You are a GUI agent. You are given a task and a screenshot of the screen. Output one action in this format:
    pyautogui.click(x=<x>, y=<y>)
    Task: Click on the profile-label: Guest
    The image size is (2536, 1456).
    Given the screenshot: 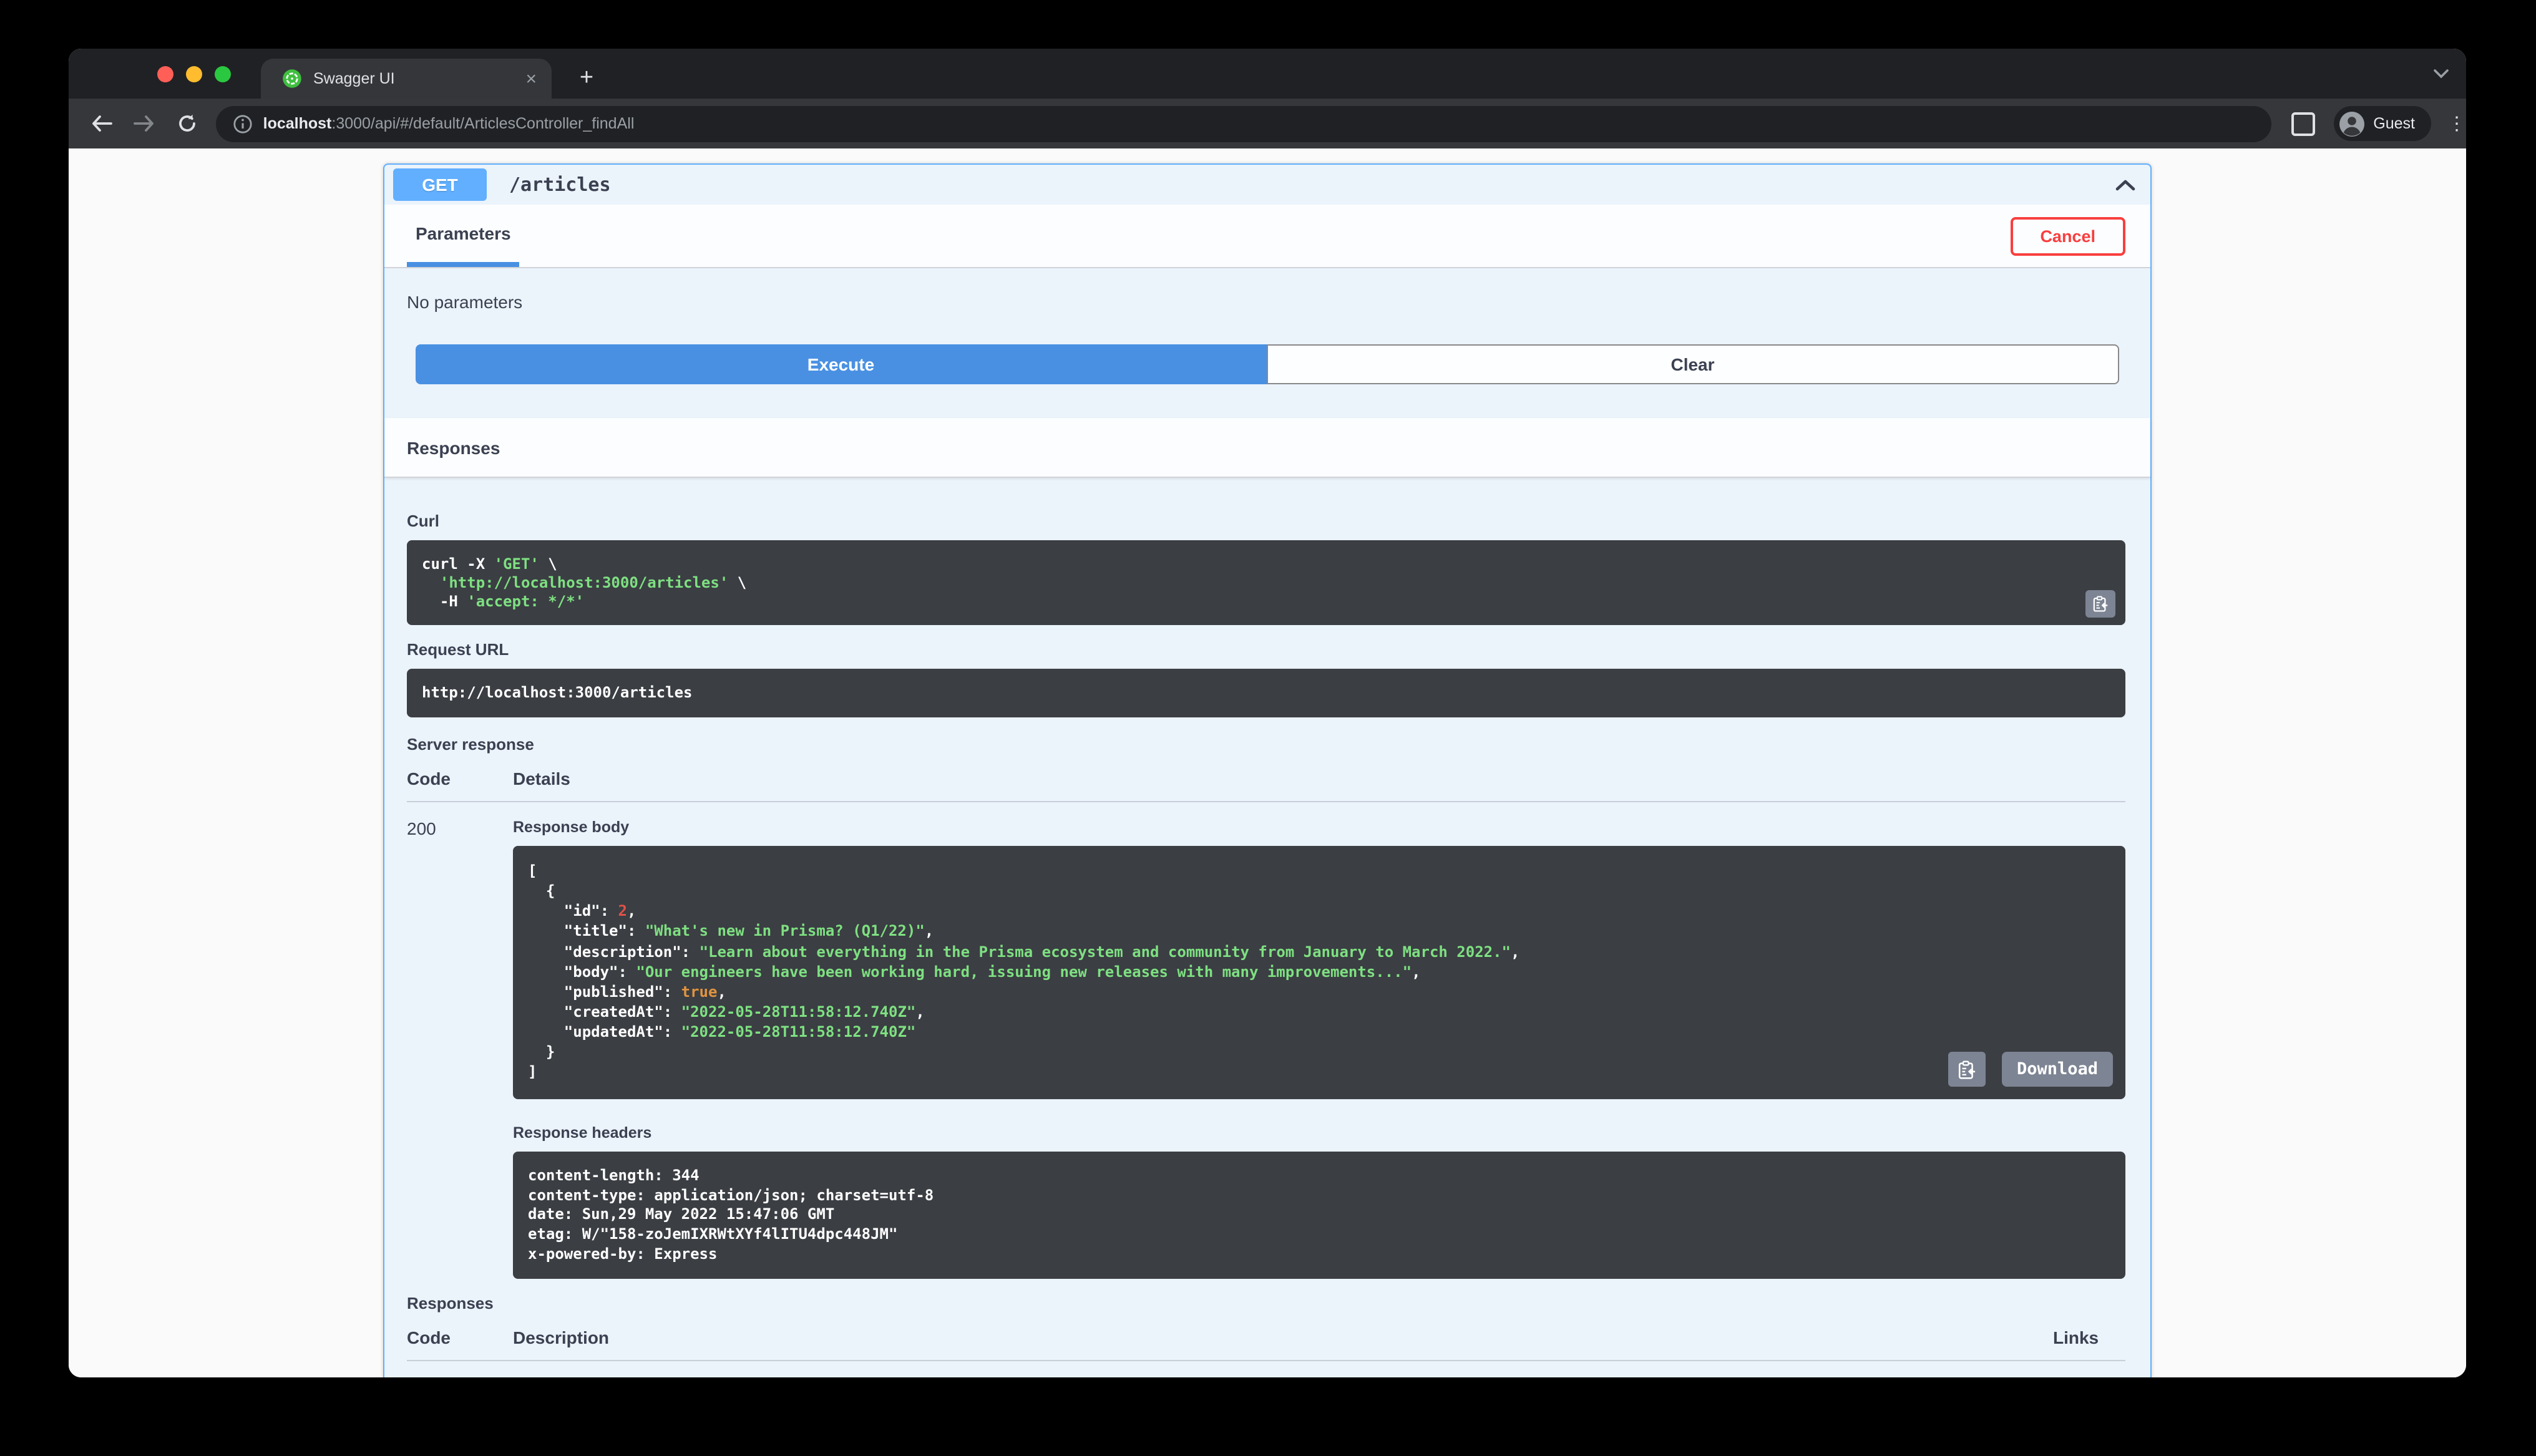 What is the action you would take?
    pyautogui.click(x=2394, y=124)
    